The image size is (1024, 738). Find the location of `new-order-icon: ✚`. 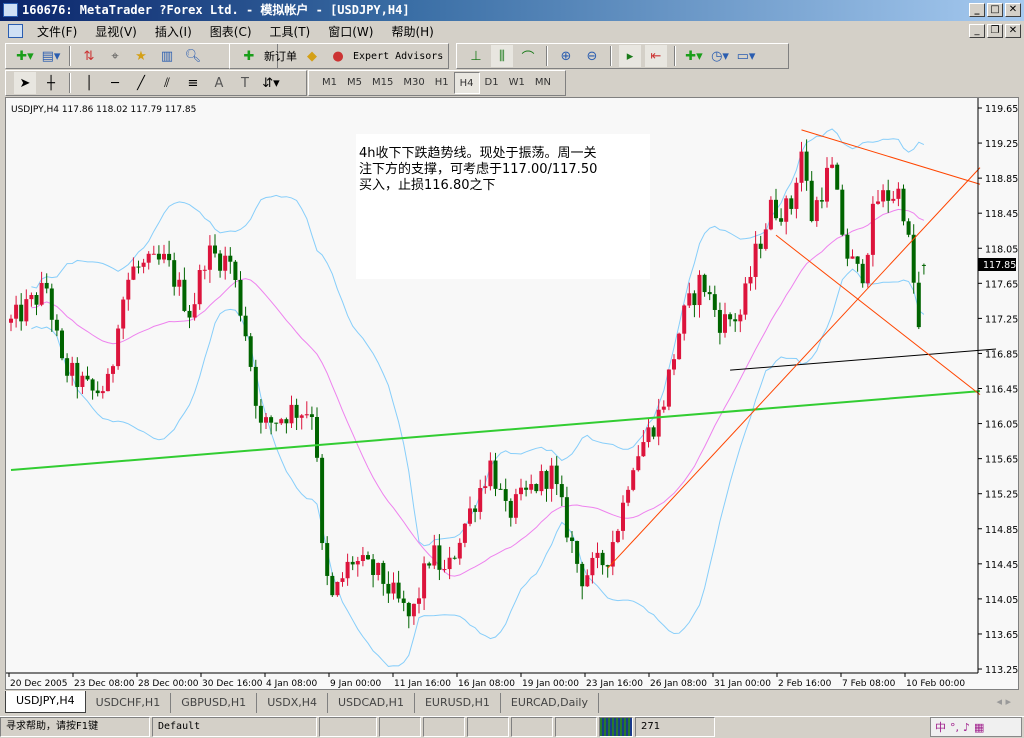

new-order-icon: ✚ is located at coordinates (249, 56).